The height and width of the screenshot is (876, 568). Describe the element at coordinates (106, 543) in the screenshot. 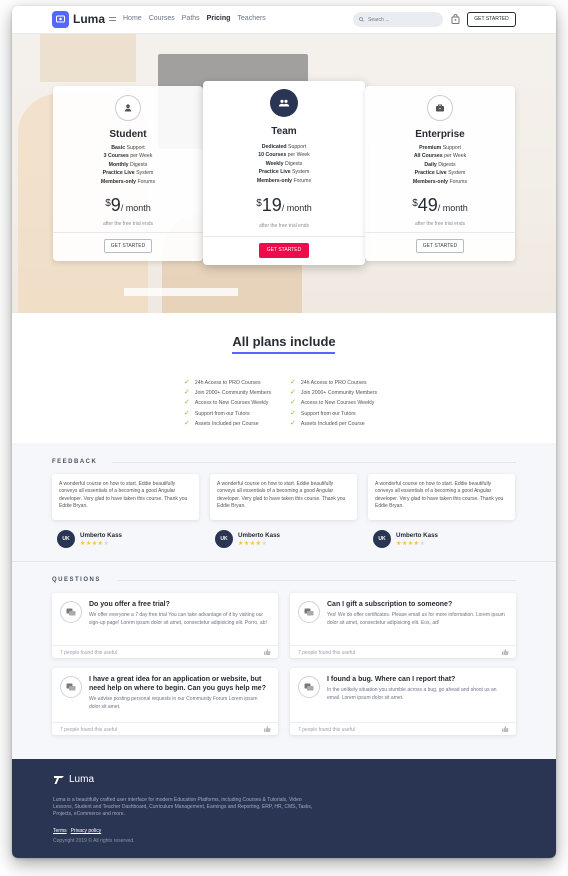

I see `star-empty-icon: ★` at that location.